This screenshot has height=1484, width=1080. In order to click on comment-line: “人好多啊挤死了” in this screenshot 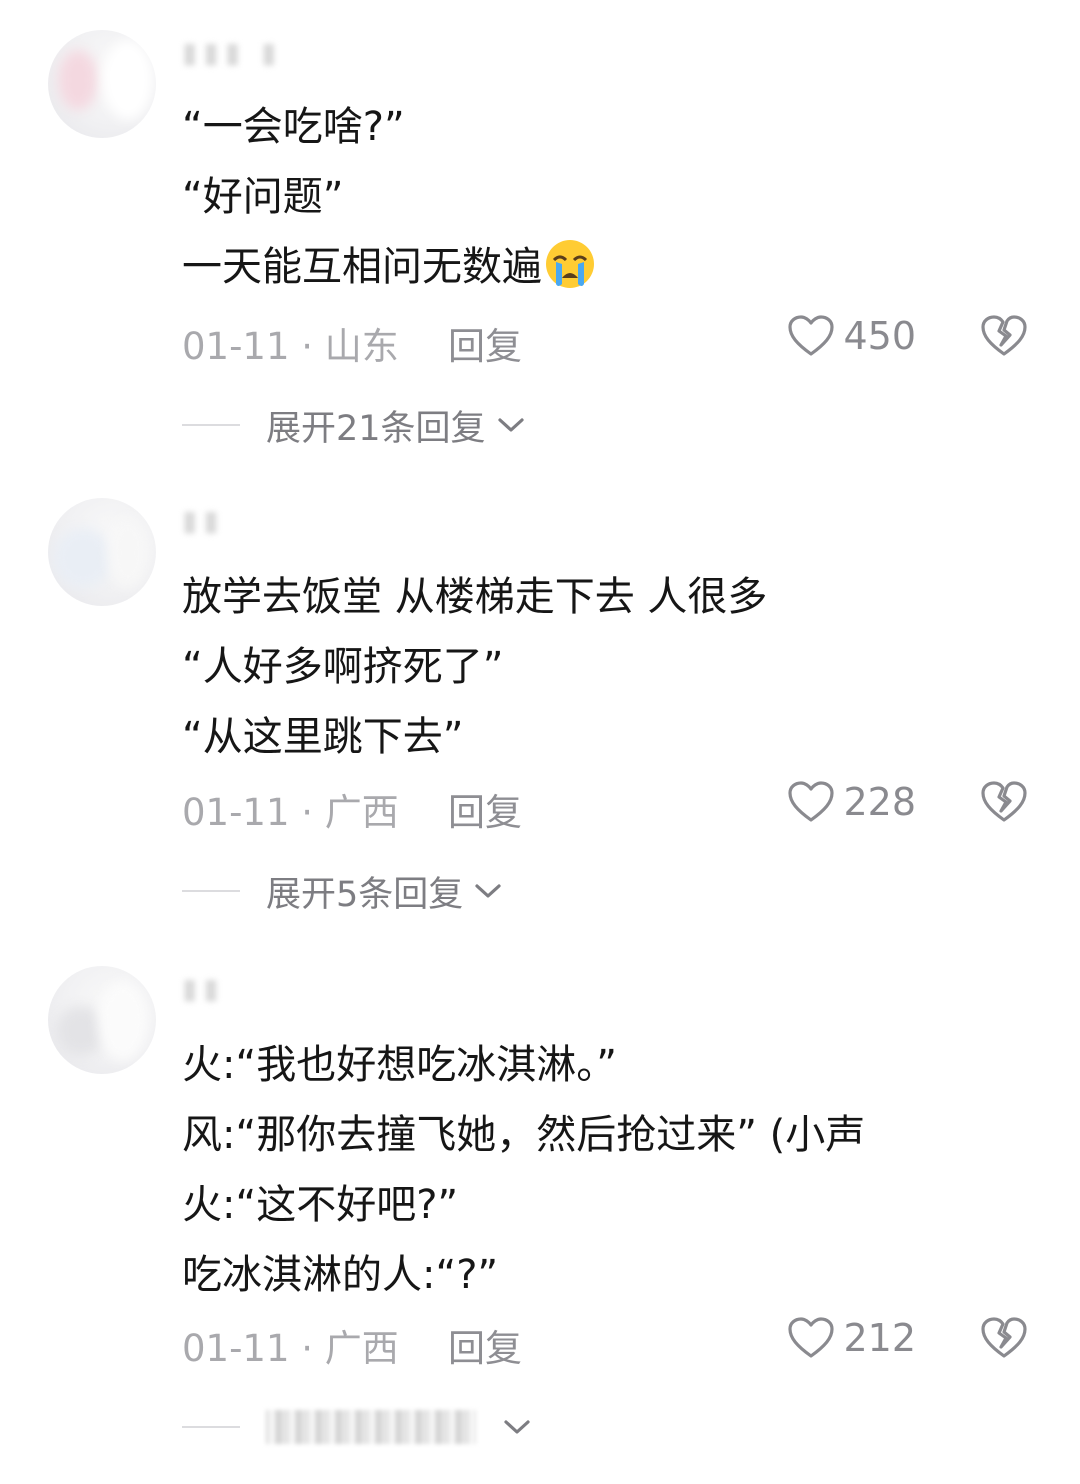, I will do `click(343, 667)`.